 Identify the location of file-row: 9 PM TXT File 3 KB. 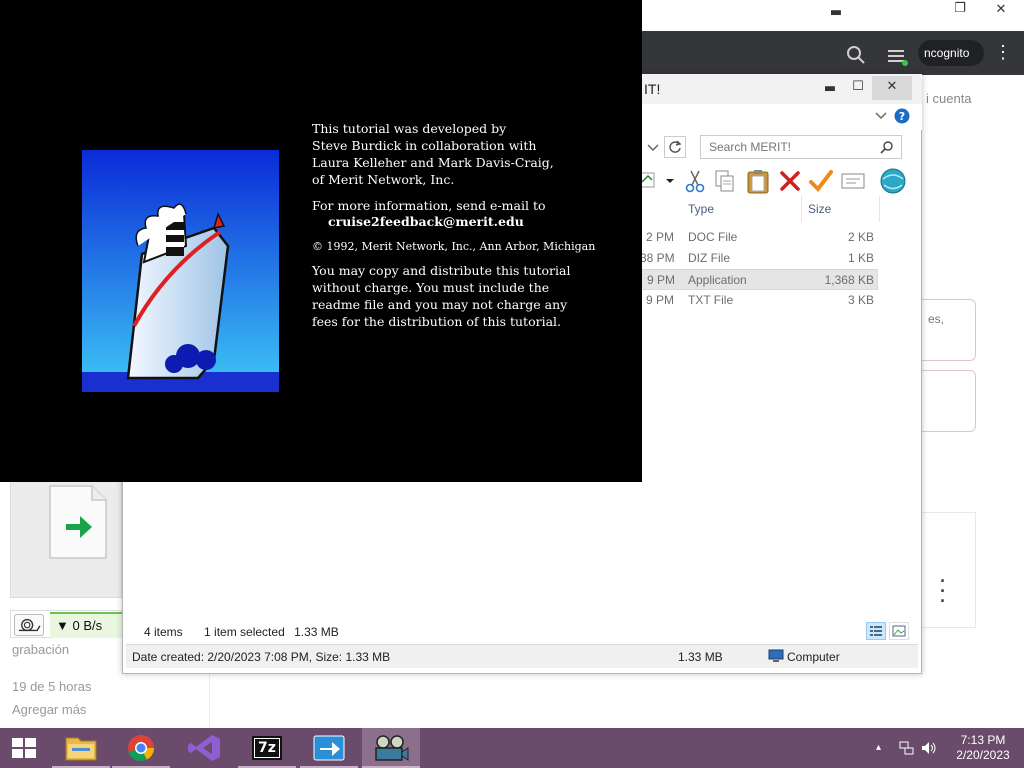
(759, 300).